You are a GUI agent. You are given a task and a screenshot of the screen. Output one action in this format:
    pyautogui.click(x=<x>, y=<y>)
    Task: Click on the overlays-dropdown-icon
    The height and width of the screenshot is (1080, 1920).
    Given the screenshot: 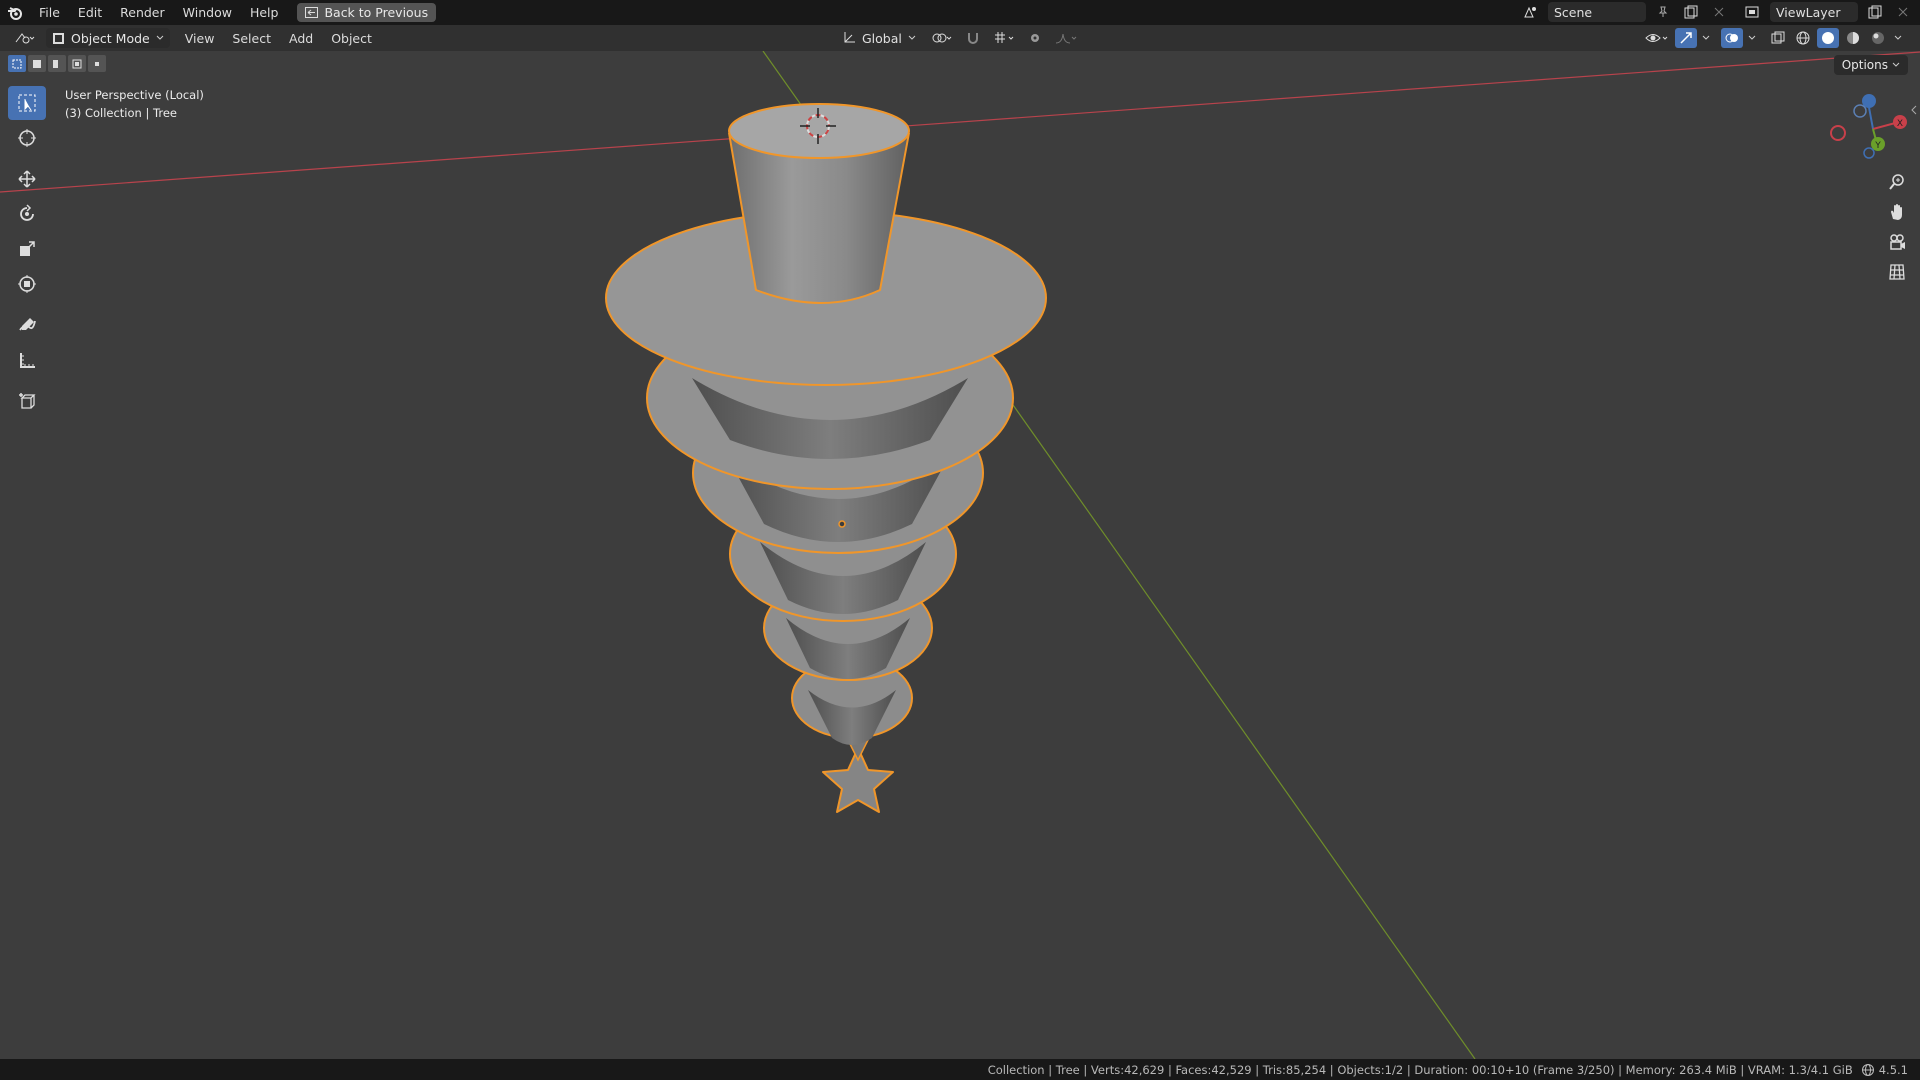 What is the action you would take?
    pyautogui.click(x=1752, y=38)
    